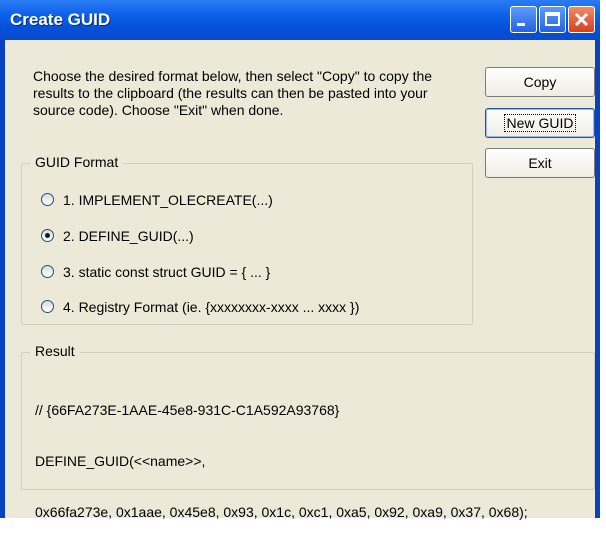  What do you see at coordinates (60, 19) in the screenshot?
I see `window-title: Create GUID` at bounding box center [60, 19].